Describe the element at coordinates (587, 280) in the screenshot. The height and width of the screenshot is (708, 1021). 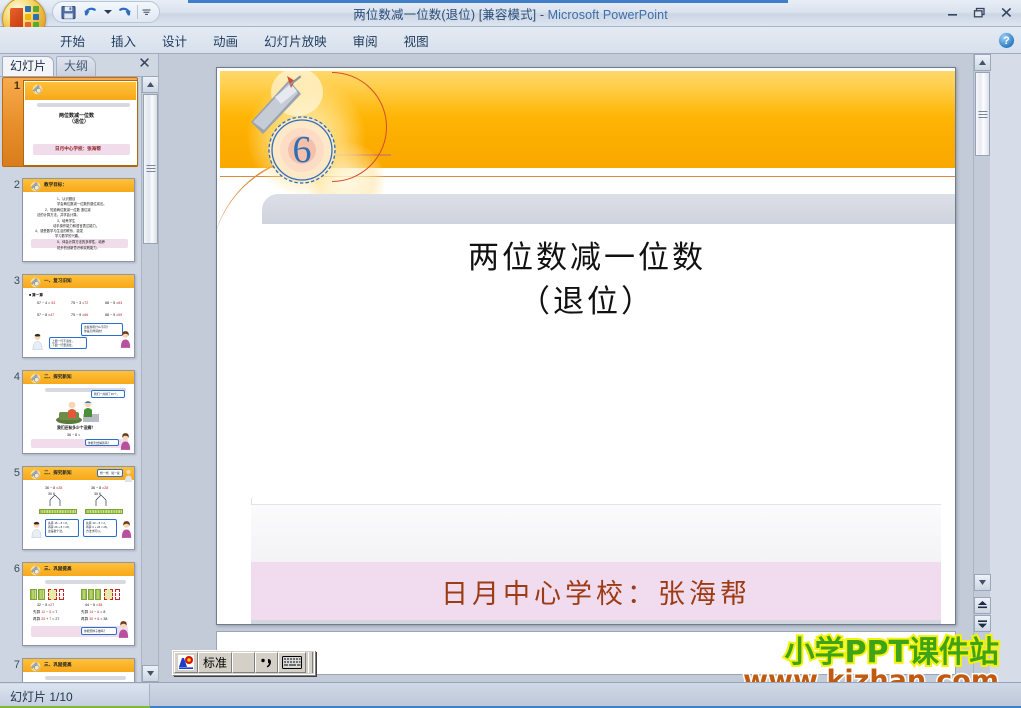
I see `slide-title: 两位数减一位数 （退位）` at that location.